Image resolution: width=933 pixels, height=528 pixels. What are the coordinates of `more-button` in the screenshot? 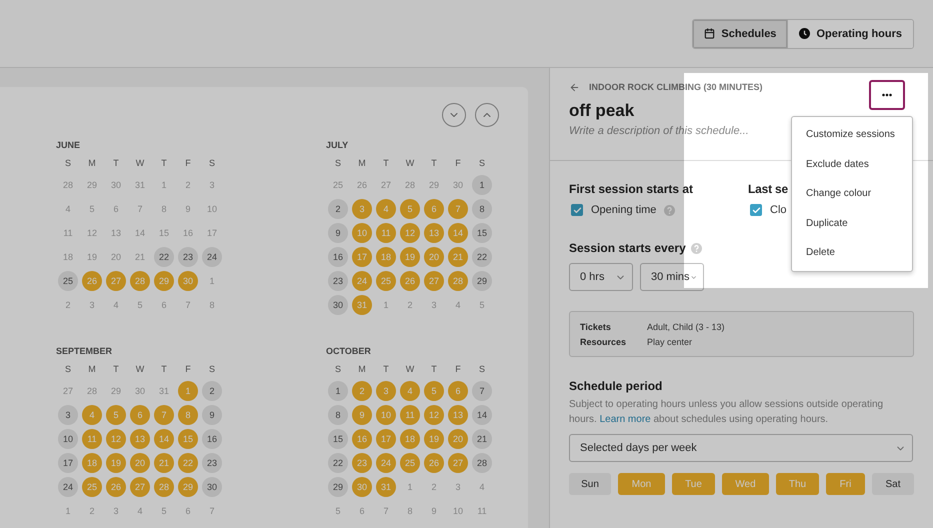 It's located at (887, 95).